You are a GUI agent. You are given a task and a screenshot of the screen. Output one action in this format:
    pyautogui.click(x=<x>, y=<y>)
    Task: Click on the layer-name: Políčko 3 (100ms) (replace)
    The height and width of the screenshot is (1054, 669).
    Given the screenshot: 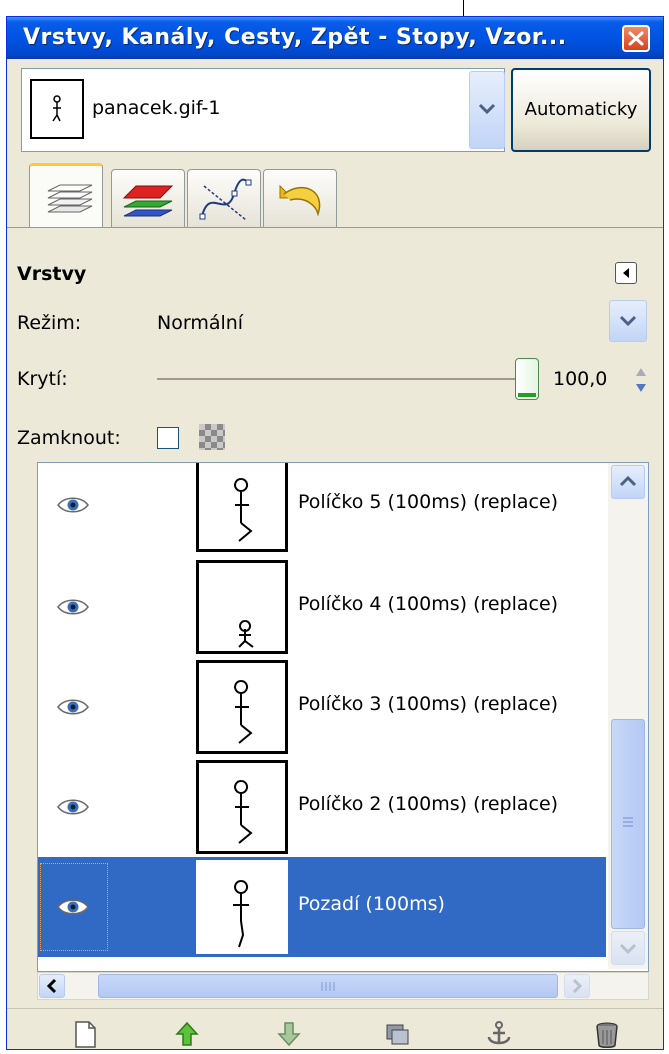 What is the action you would take?
    pyautogui.click(x=428, y=704)
    